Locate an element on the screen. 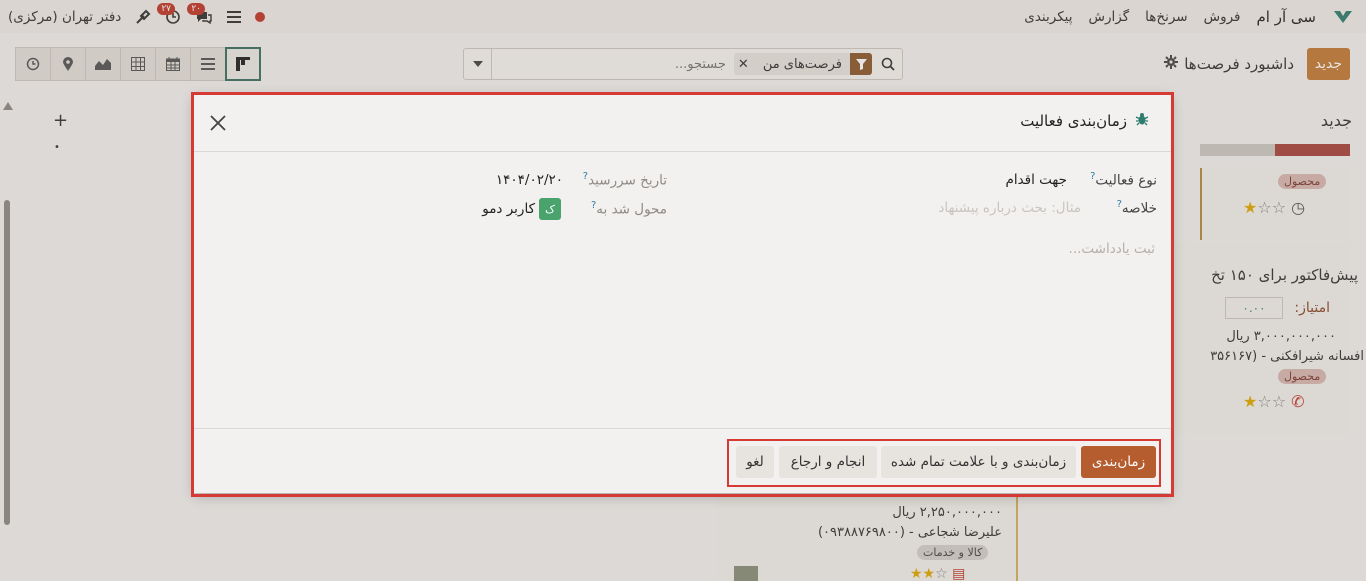 The image size is (1366, 581). dialog-title-text: زمان‌بندی فعالیت is located at coordinates (1073, 121).